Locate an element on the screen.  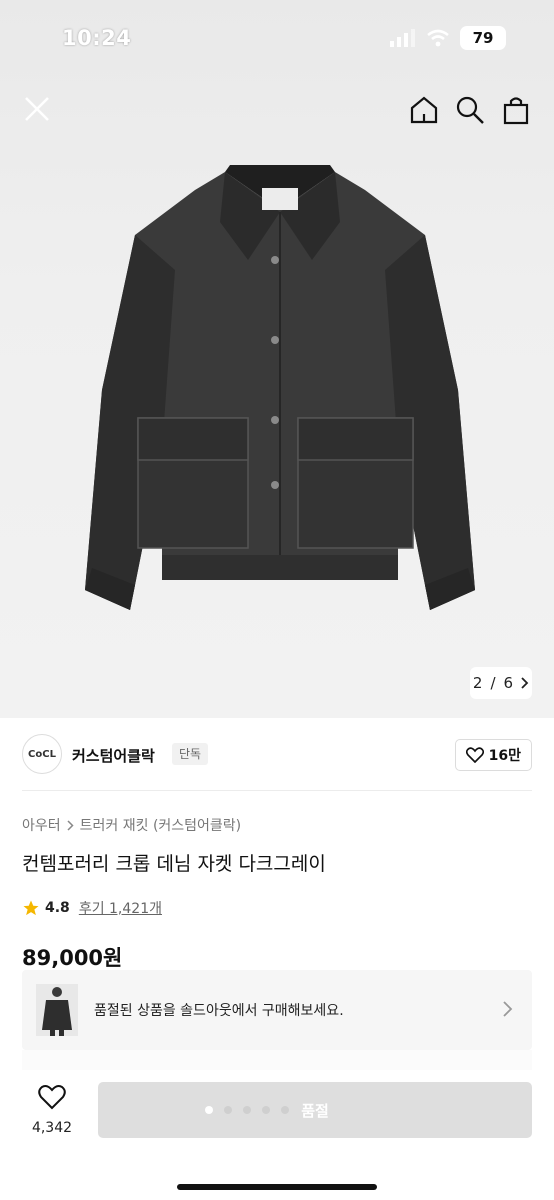
gallery-page-indicator: 2 / 6 is located at coordinates (501, 683).